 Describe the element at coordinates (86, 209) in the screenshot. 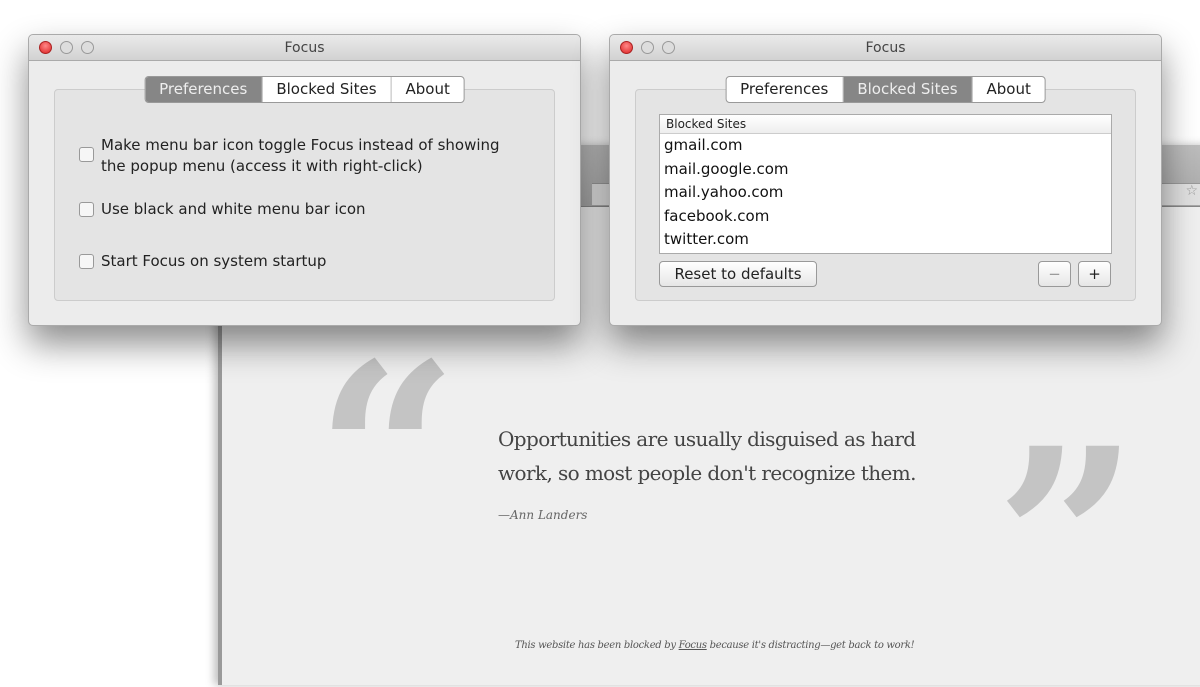

I see `bw-icon-checkbox` at that location.